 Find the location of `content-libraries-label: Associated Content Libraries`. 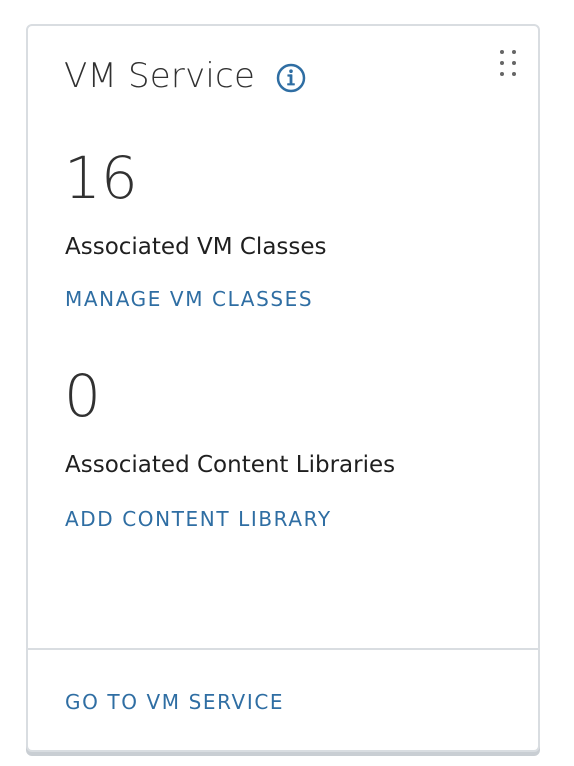

content-libraries-label: Associated Content Libraries is located at coordinates (230, 465).